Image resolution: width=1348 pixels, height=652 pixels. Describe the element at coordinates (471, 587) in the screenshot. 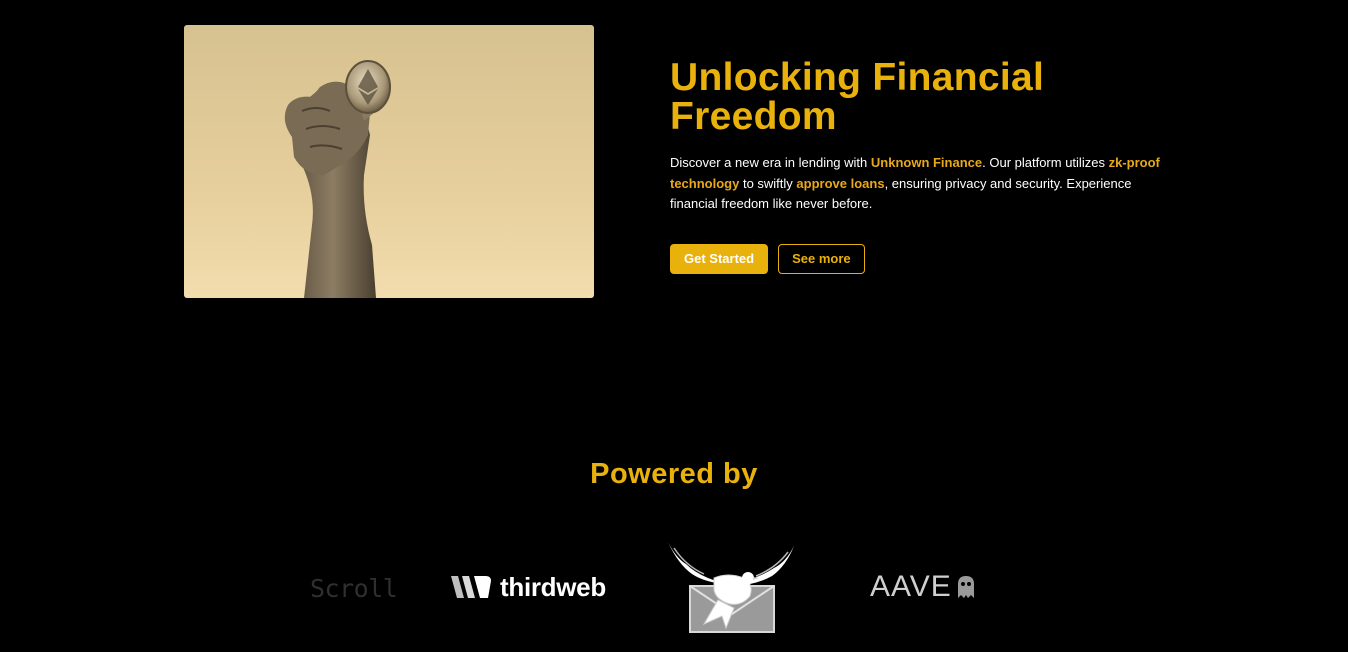

I see `thirdweb-icon` at that location.